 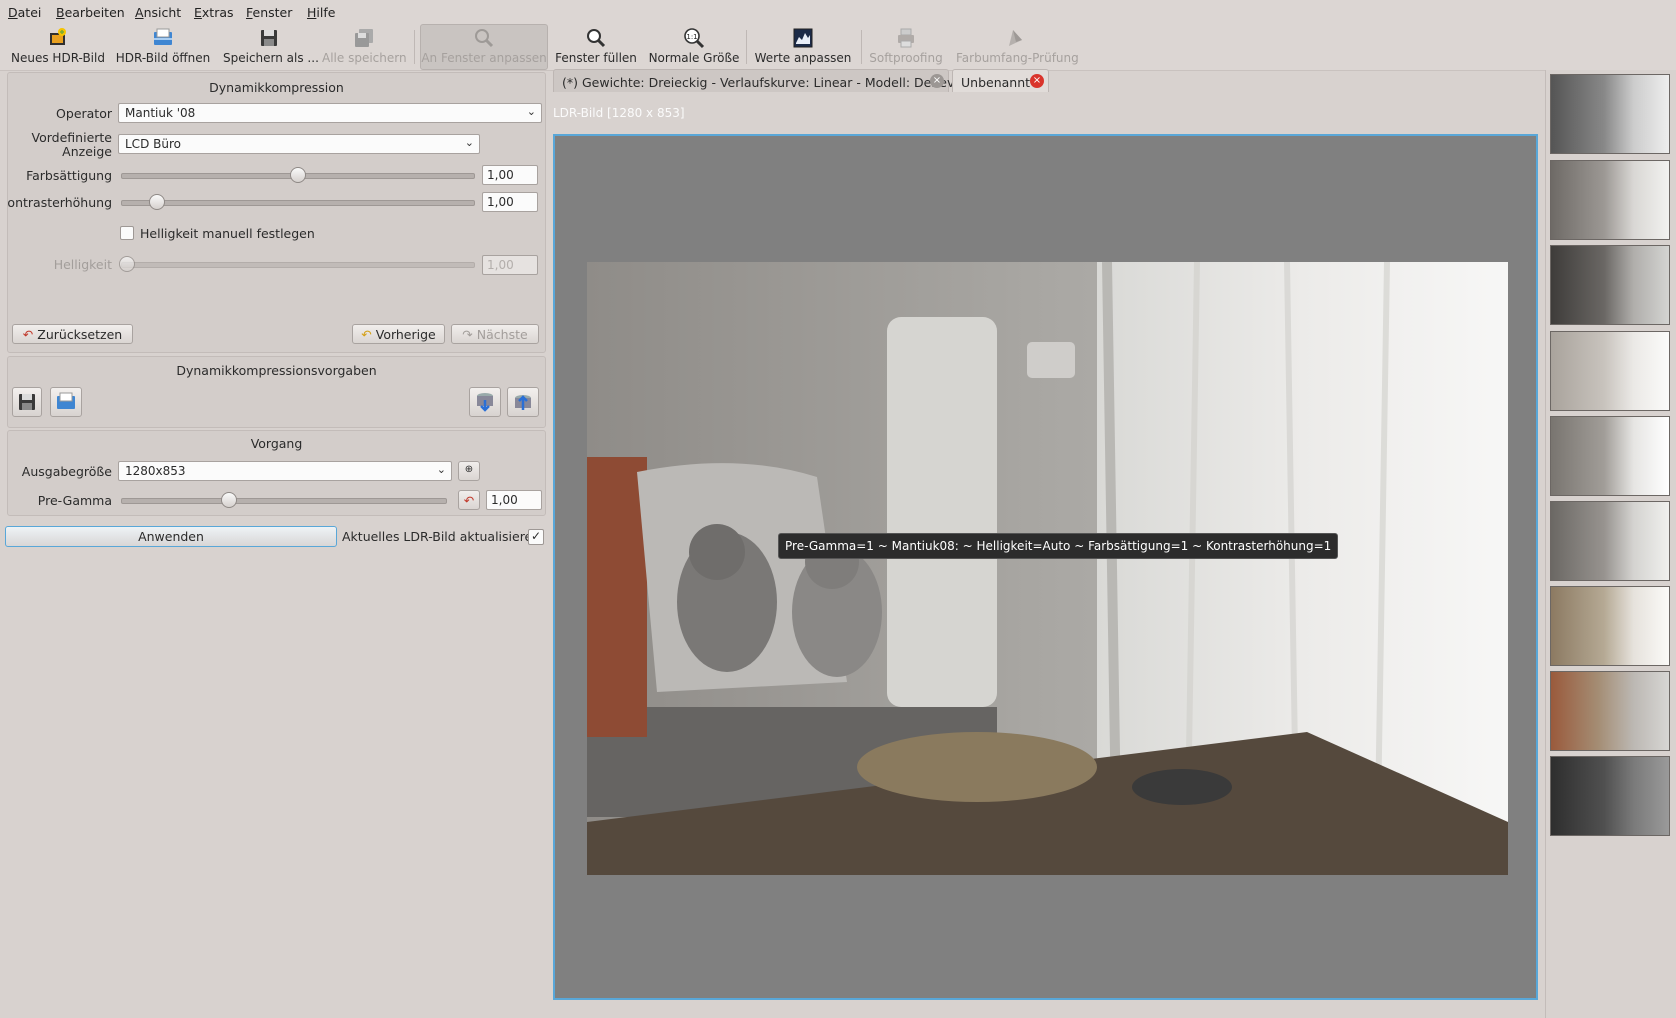 What do you see at coordinates (163, 36) in the screenshot?
I see `open-hdr-icon` at bounding box center [163, 36].